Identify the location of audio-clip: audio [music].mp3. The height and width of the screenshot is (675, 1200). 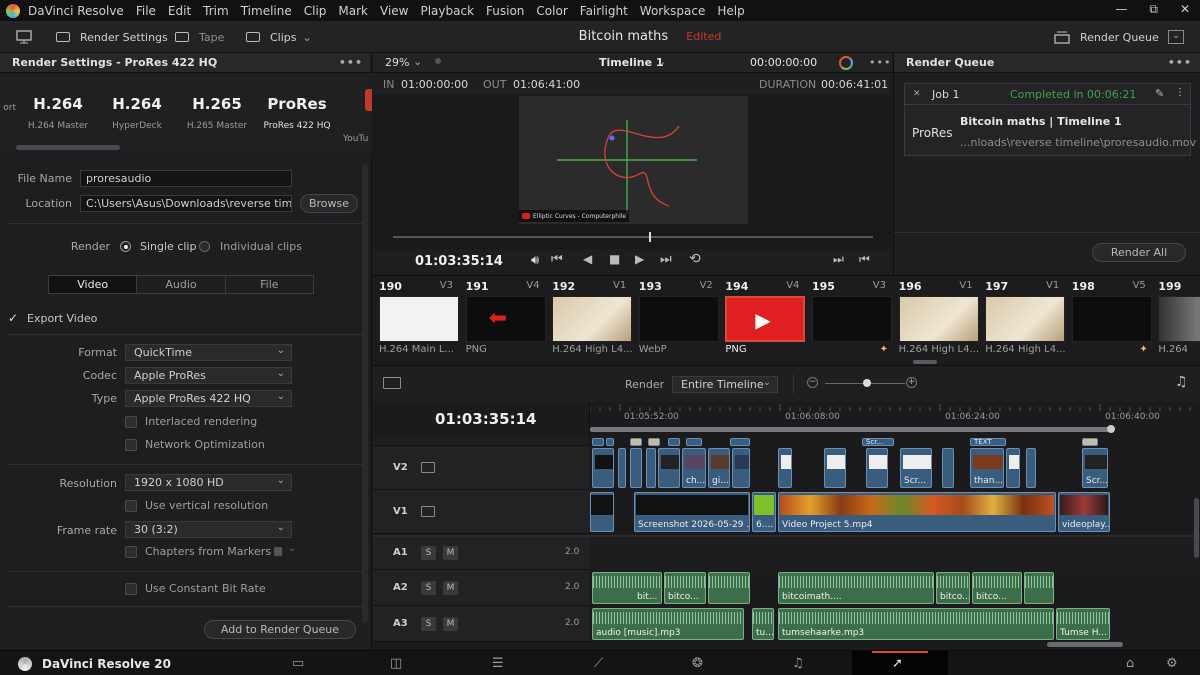
(668, 624).